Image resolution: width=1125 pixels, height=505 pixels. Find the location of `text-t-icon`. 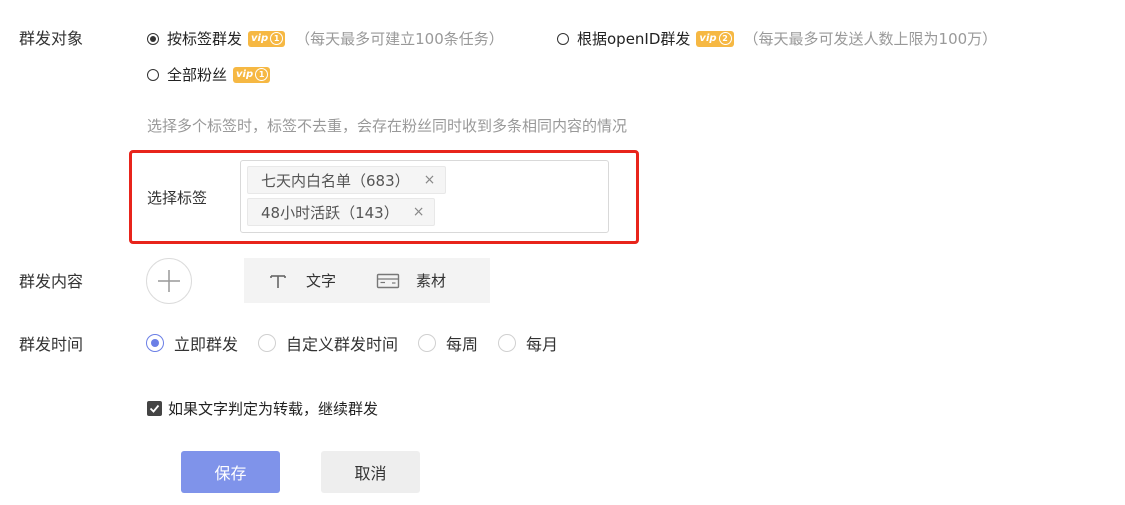

text-t-icon is located at coordinates (278, 281).